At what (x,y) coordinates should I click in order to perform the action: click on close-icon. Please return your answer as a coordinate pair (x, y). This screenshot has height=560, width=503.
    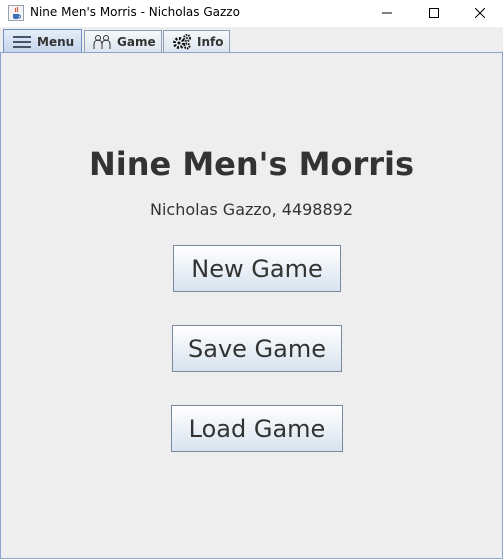
    Looking at the image, I should click on (480, 13).